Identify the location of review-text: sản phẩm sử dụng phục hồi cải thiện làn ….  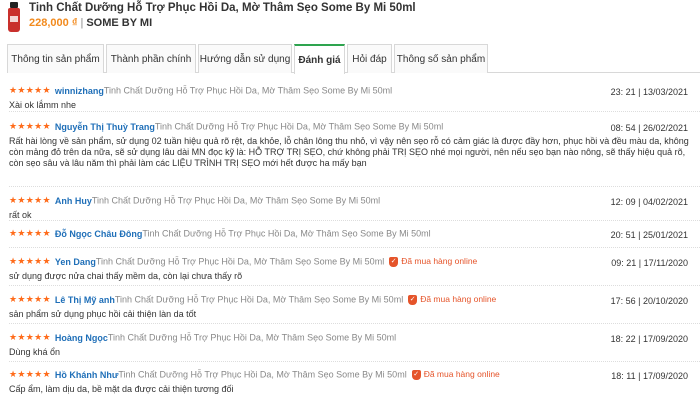
(103, 314).